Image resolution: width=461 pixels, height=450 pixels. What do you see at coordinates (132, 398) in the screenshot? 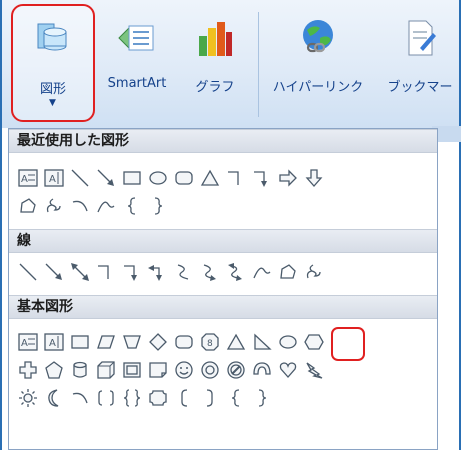
I see `double-brace-icon` at bounding box center [132, 398].